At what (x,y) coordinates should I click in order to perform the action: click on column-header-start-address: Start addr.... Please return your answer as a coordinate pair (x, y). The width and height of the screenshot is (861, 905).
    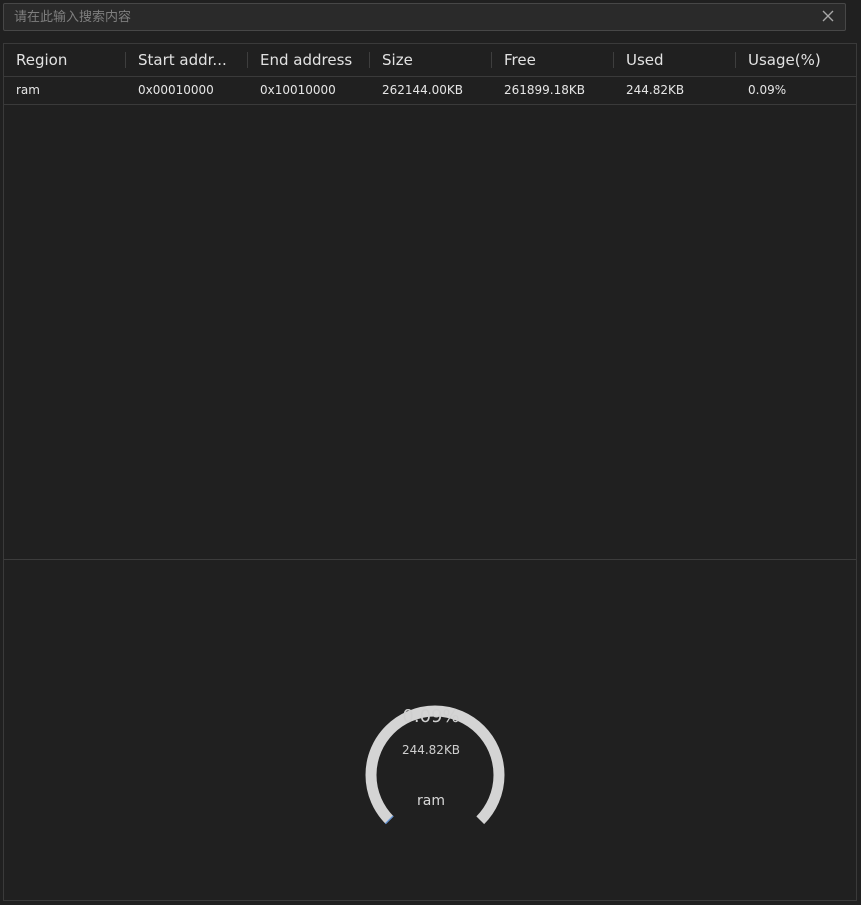
    Looking at the image, I should click on (187, 60).